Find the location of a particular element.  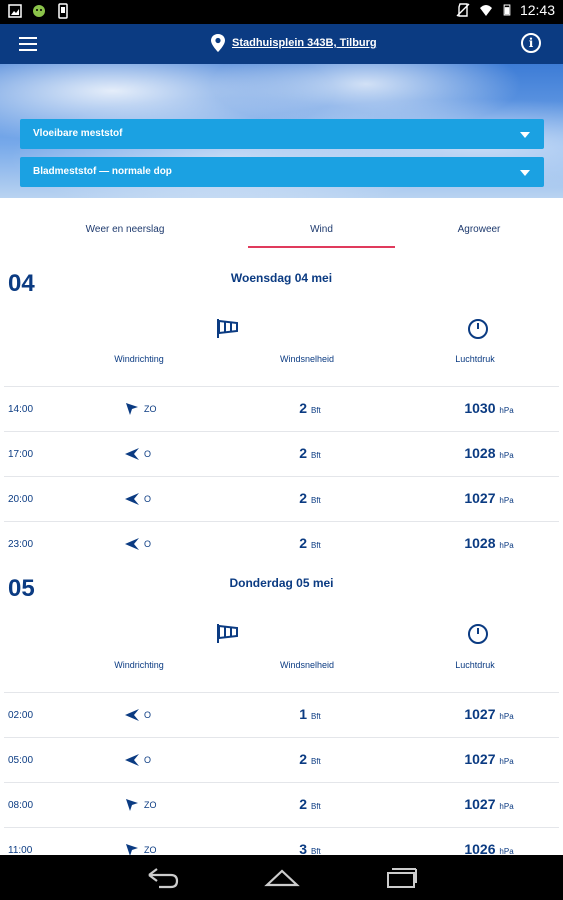

location-pin-icon is located at coordinates (218, 43).